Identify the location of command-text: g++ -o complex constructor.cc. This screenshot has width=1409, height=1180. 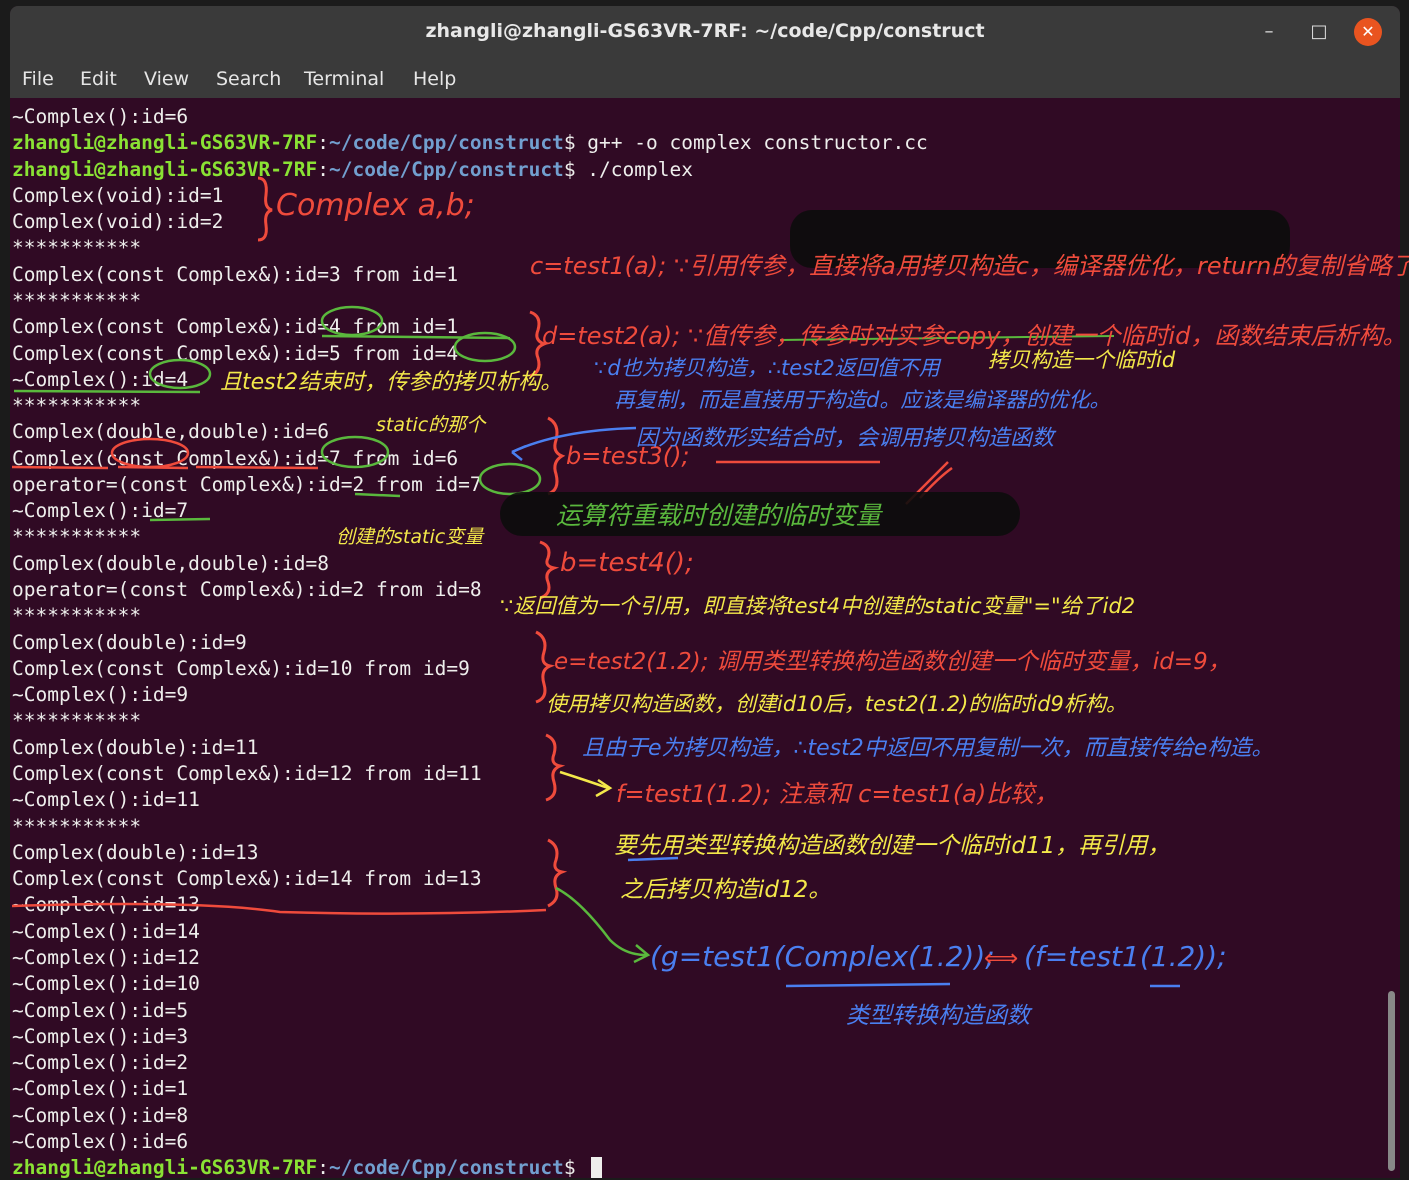
(751, 143).